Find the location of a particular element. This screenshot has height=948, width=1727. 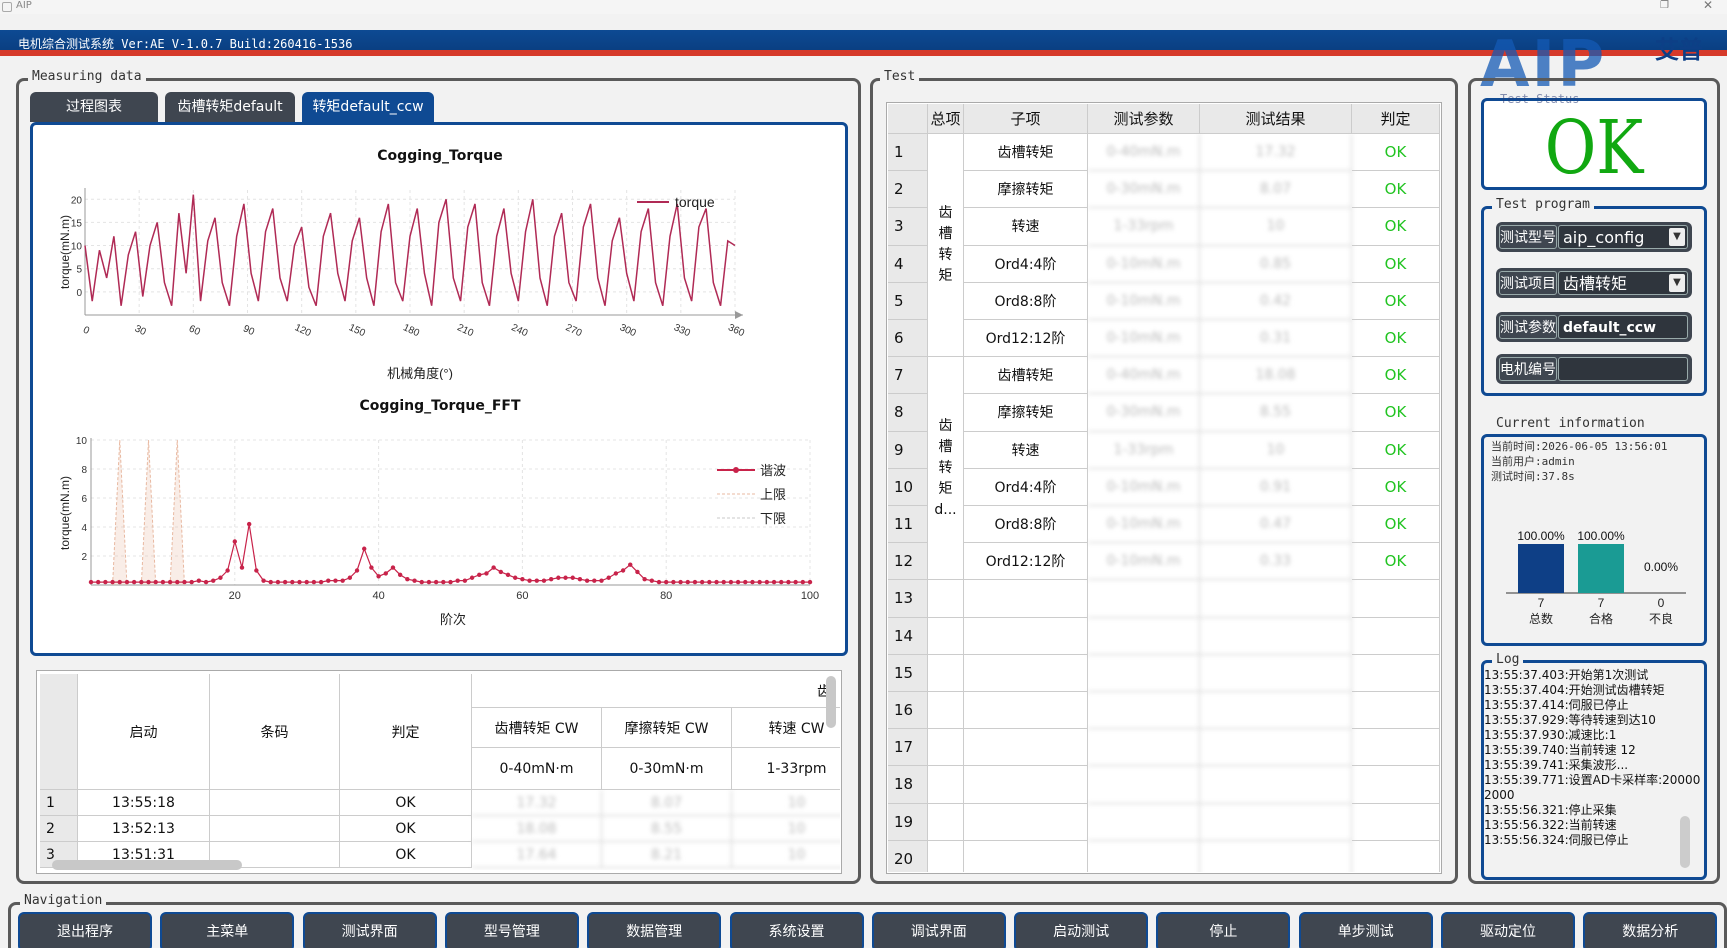

motor-id-input is located at coordinates (1623, 369).